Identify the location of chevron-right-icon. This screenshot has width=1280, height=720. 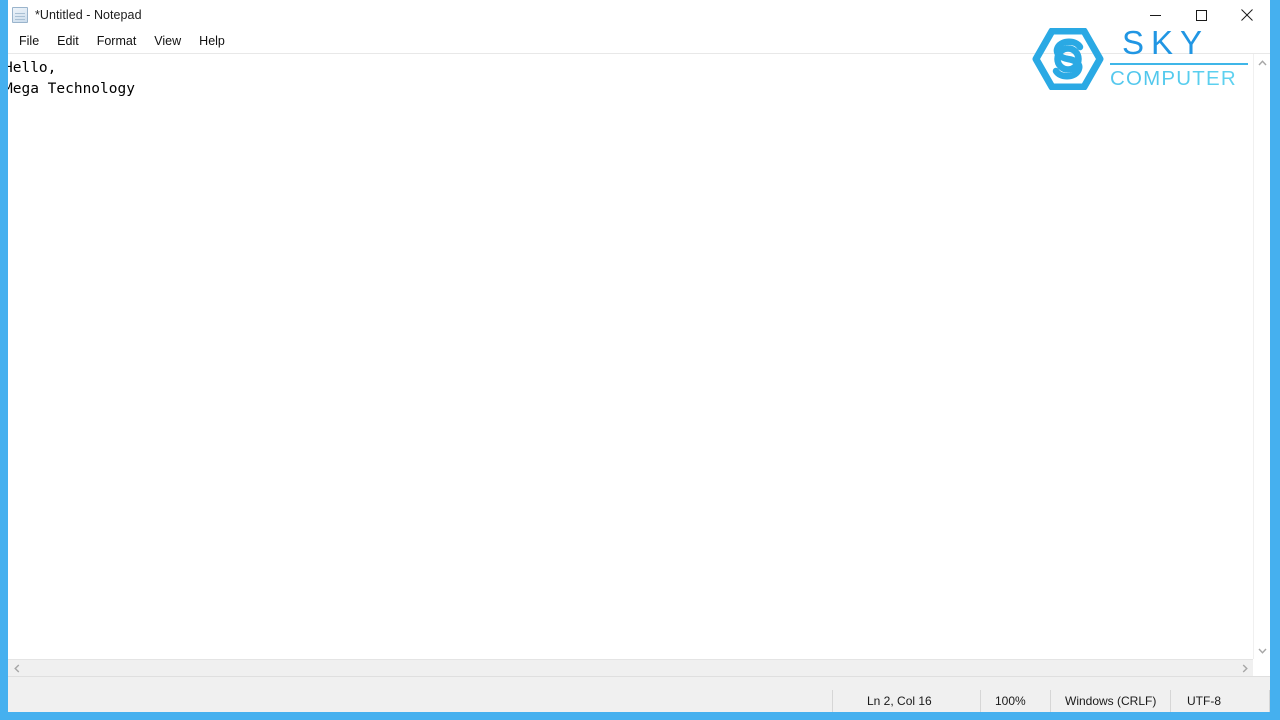
(1245, 668).